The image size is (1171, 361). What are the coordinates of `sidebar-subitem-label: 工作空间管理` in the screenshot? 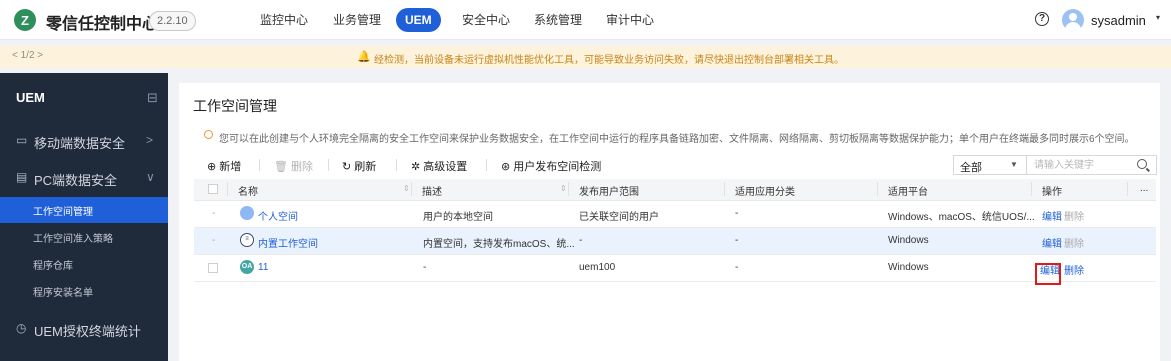 It's located at (63, 212).